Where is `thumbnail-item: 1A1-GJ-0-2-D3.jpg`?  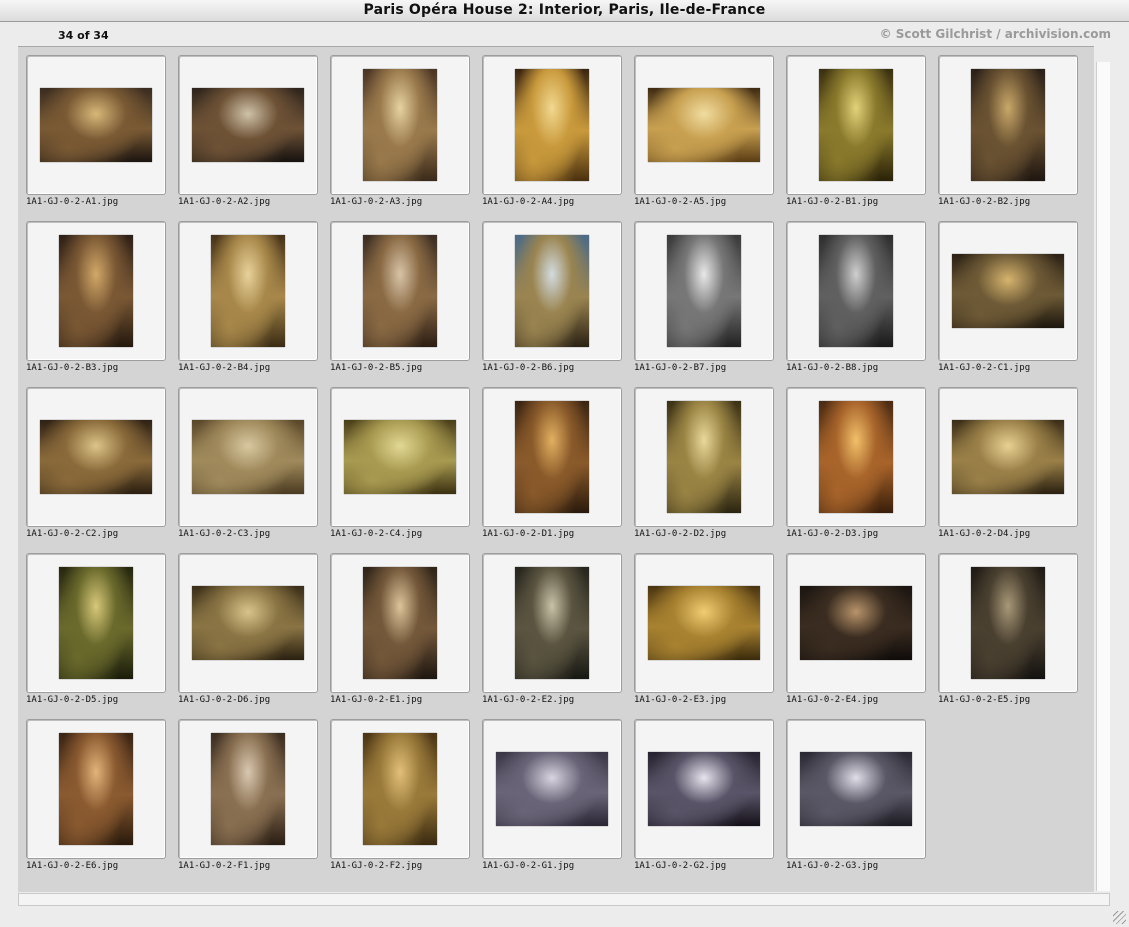
thumbnail-item: 1A1-GJ-0-2-D3.jpg is located at coordinates (856, 470).